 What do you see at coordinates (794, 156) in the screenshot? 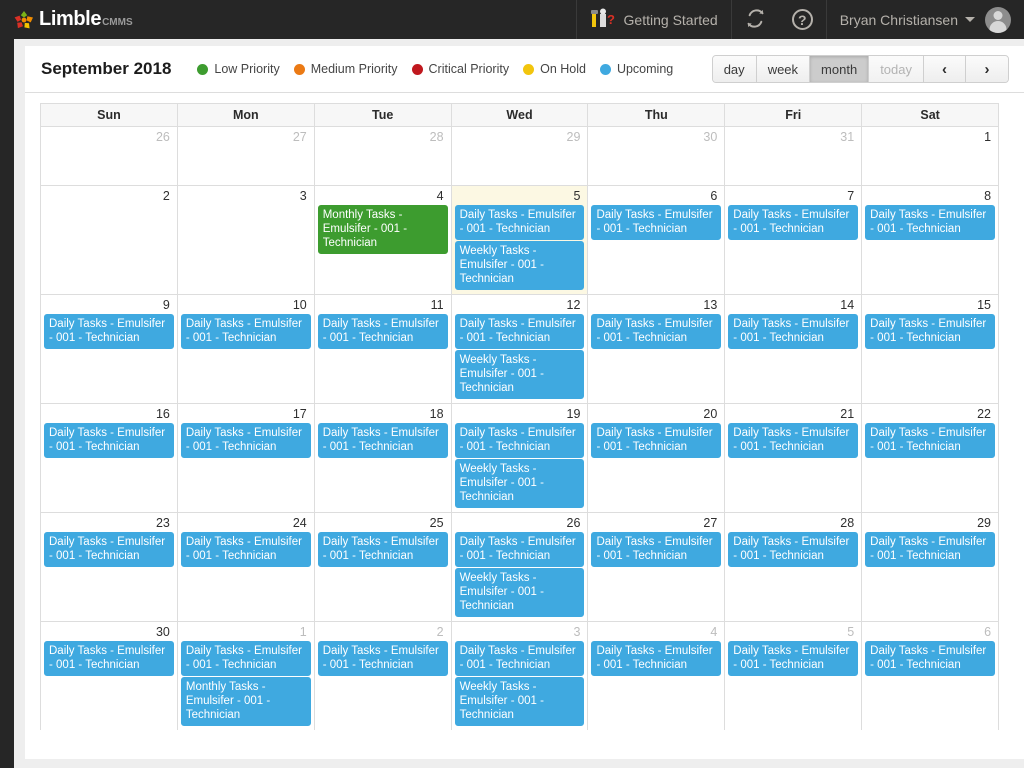
I see `day-cell-31: 31` at bounding box center [794, 156].